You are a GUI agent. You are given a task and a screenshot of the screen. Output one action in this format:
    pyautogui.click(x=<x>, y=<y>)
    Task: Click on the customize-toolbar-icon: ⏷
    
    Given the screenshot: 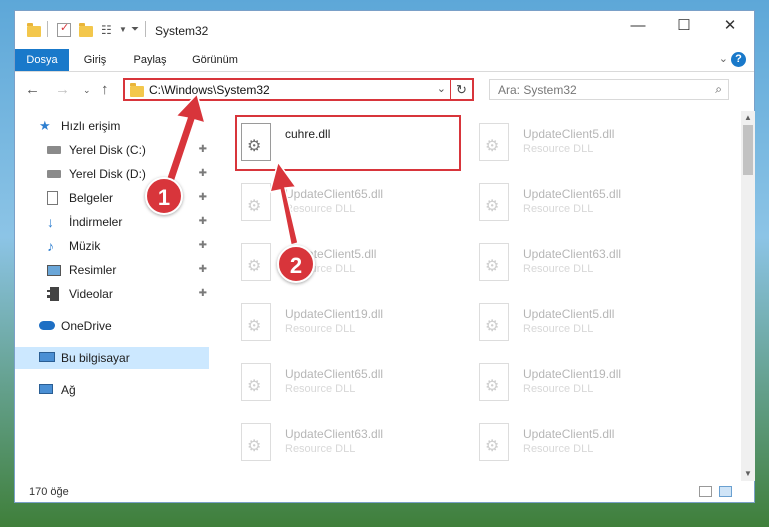 What is the action you would take?
    pyautogui.click(x=138, y=30)
    